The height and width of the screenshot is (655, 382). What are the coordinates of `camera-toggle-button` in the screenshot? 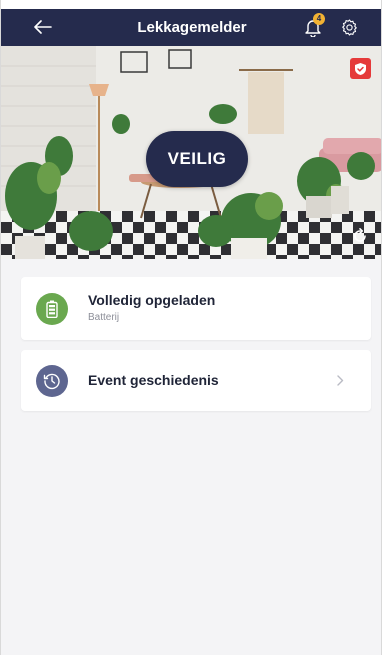 It's located at (360, 236).